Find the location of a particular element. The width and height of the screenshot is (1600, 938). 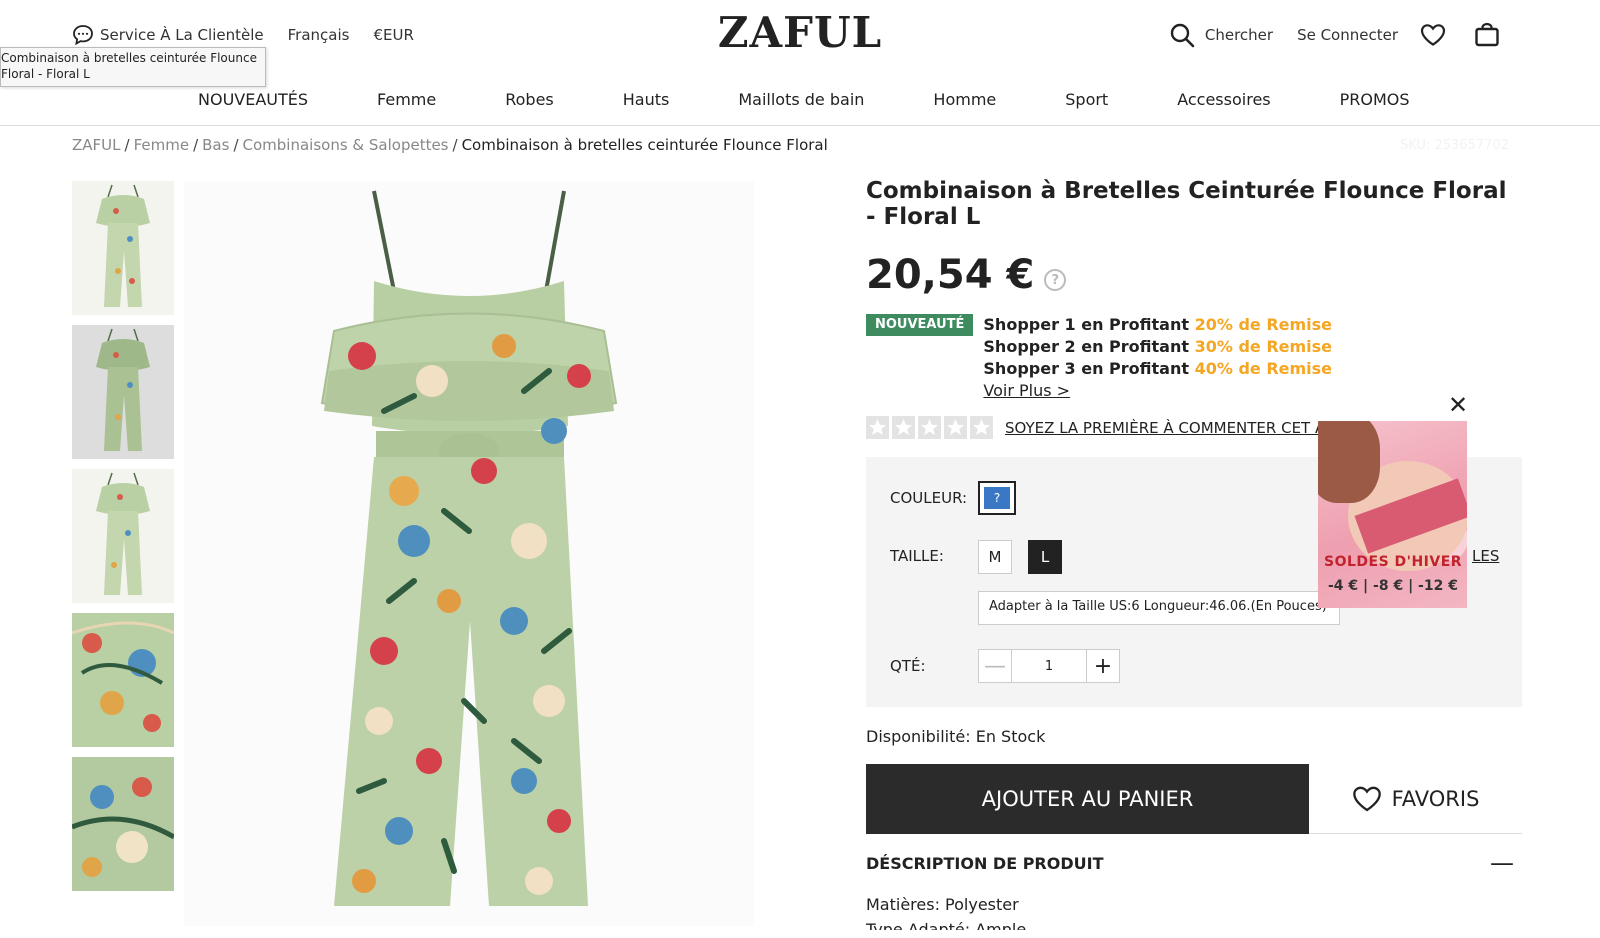

new-badge: NOUVEAUTÉ is located at coordinates (920, 325).